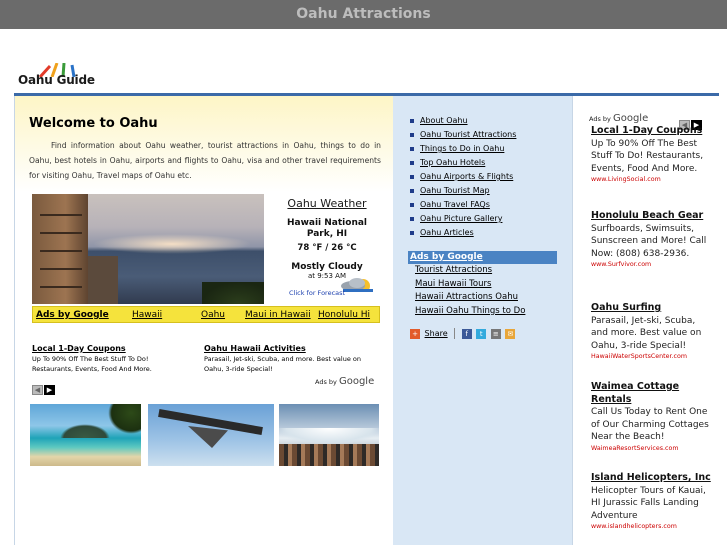  Describe the element at coordinates (463, 191) in the screenshot. I see `sidebar-item-map: Oahu Tourist Map` at that location.